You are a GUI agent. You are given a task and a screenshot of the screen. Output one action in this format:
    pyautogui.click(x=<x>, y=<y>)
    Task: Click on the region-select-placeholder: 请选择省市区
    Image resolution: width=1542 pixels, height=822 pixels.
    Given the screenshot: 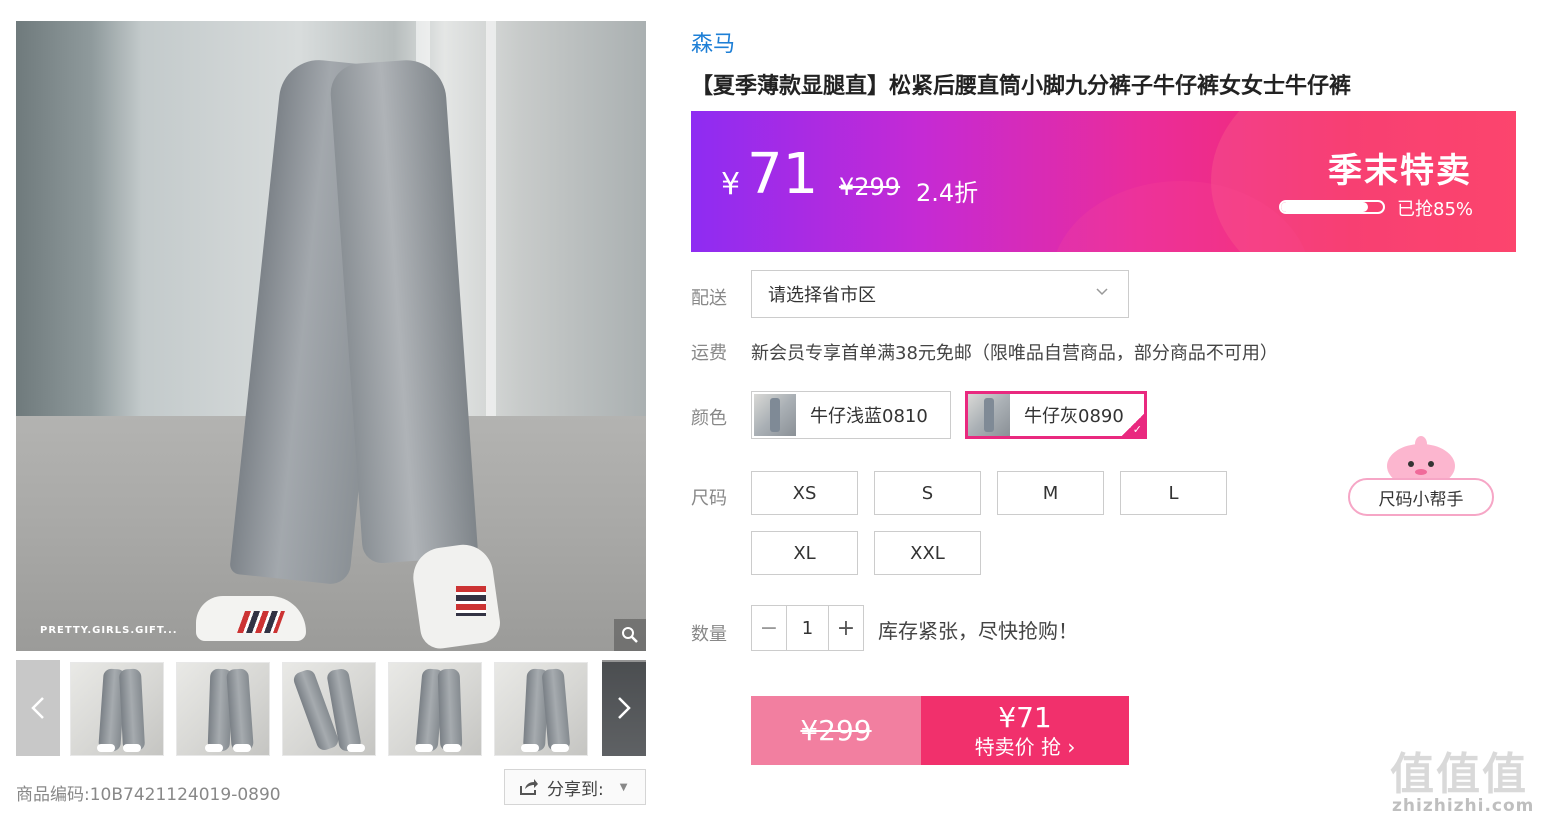 What is the action you would take?
    pyautogui.click(x=822, y=295)
    